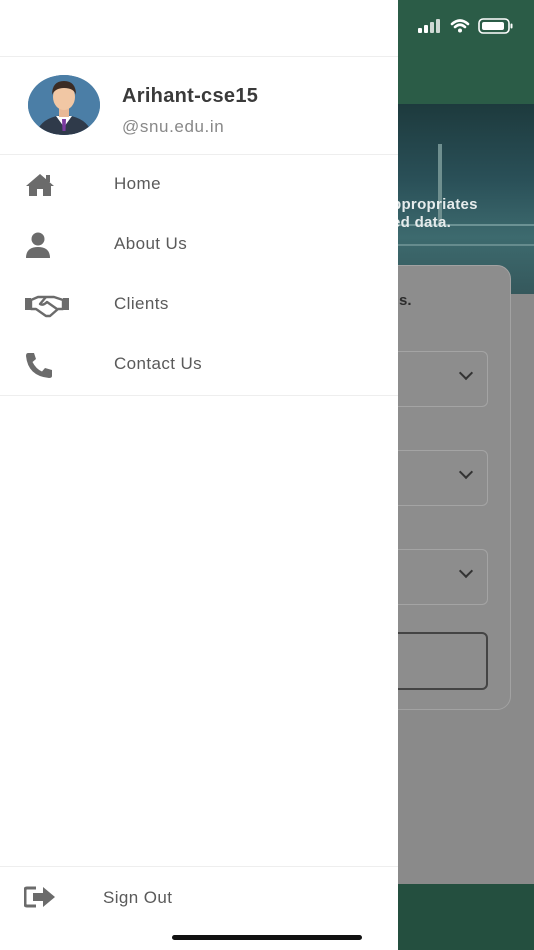  Describe the element at coordinates (267, 937) in the screenshot. I see `home-indicator` at that location.